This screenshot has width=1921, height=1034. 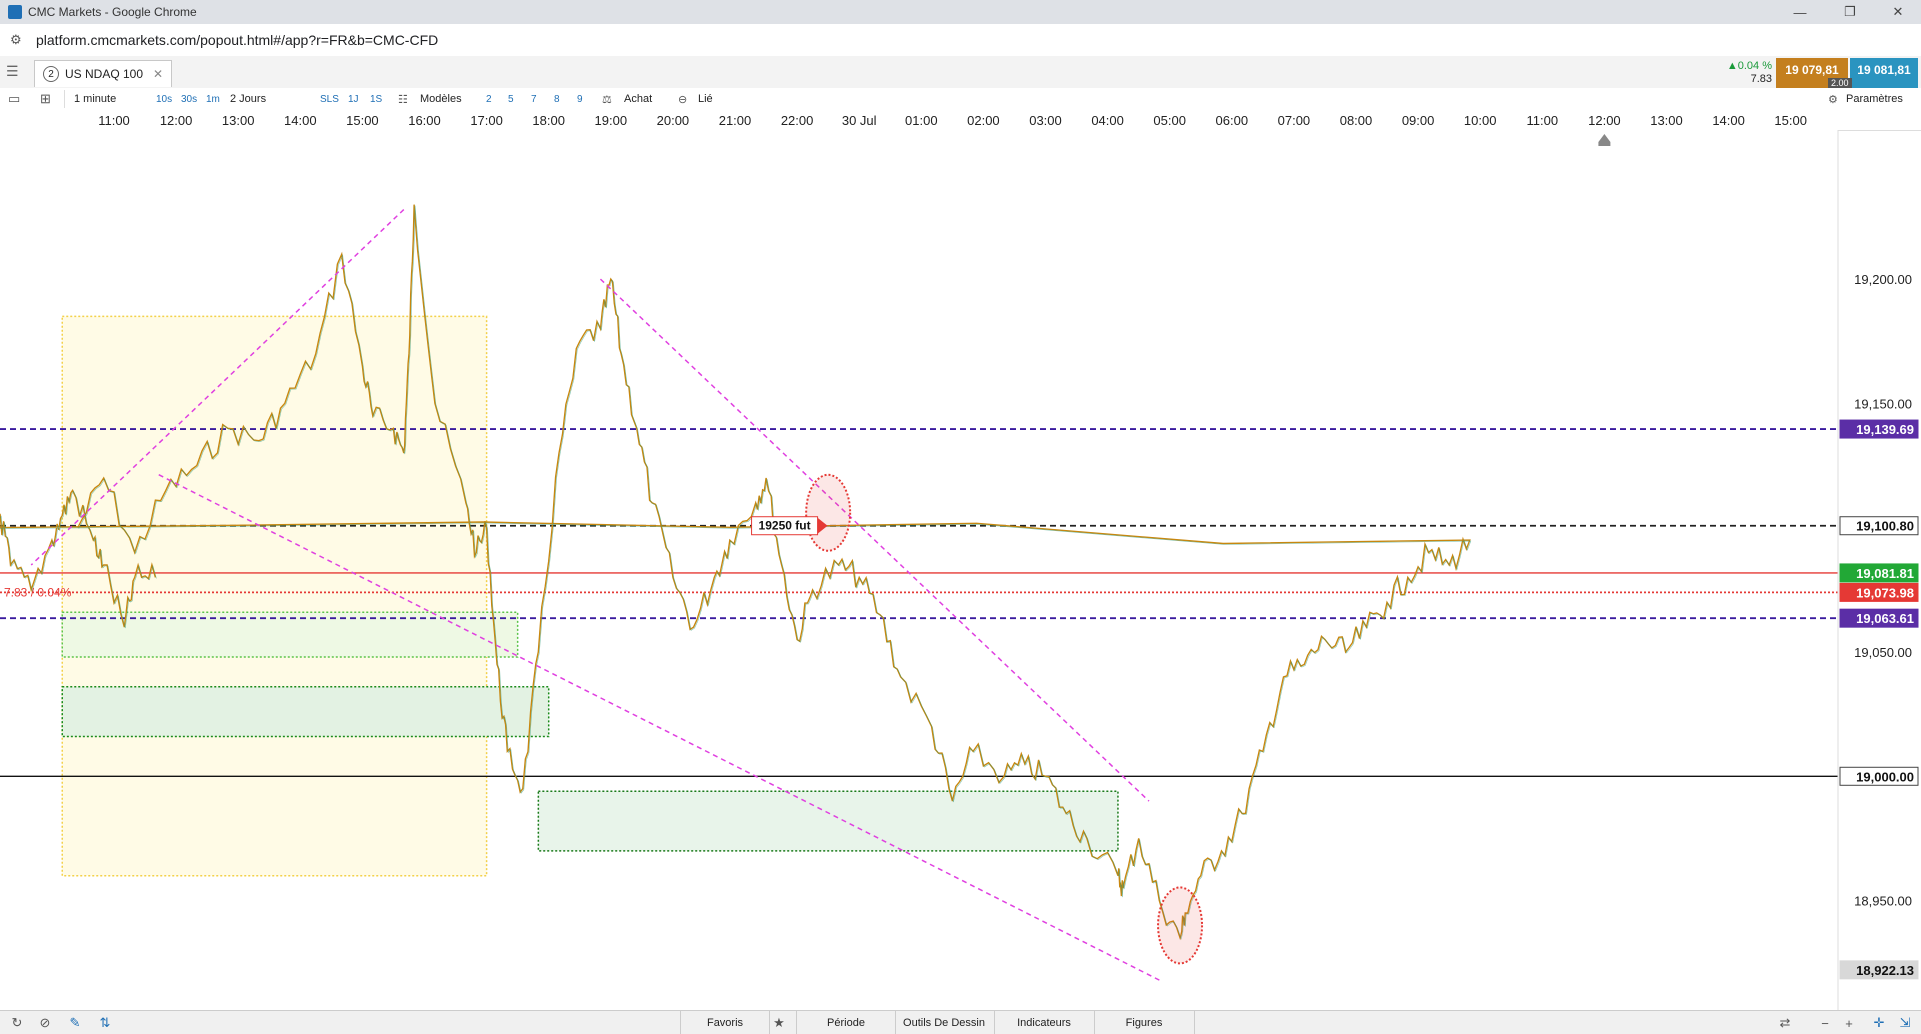 What do you see at coordinates (673, 120) in the screenshot?
I see `time-tick-label: 20:00` at bounding box center [673, 120].